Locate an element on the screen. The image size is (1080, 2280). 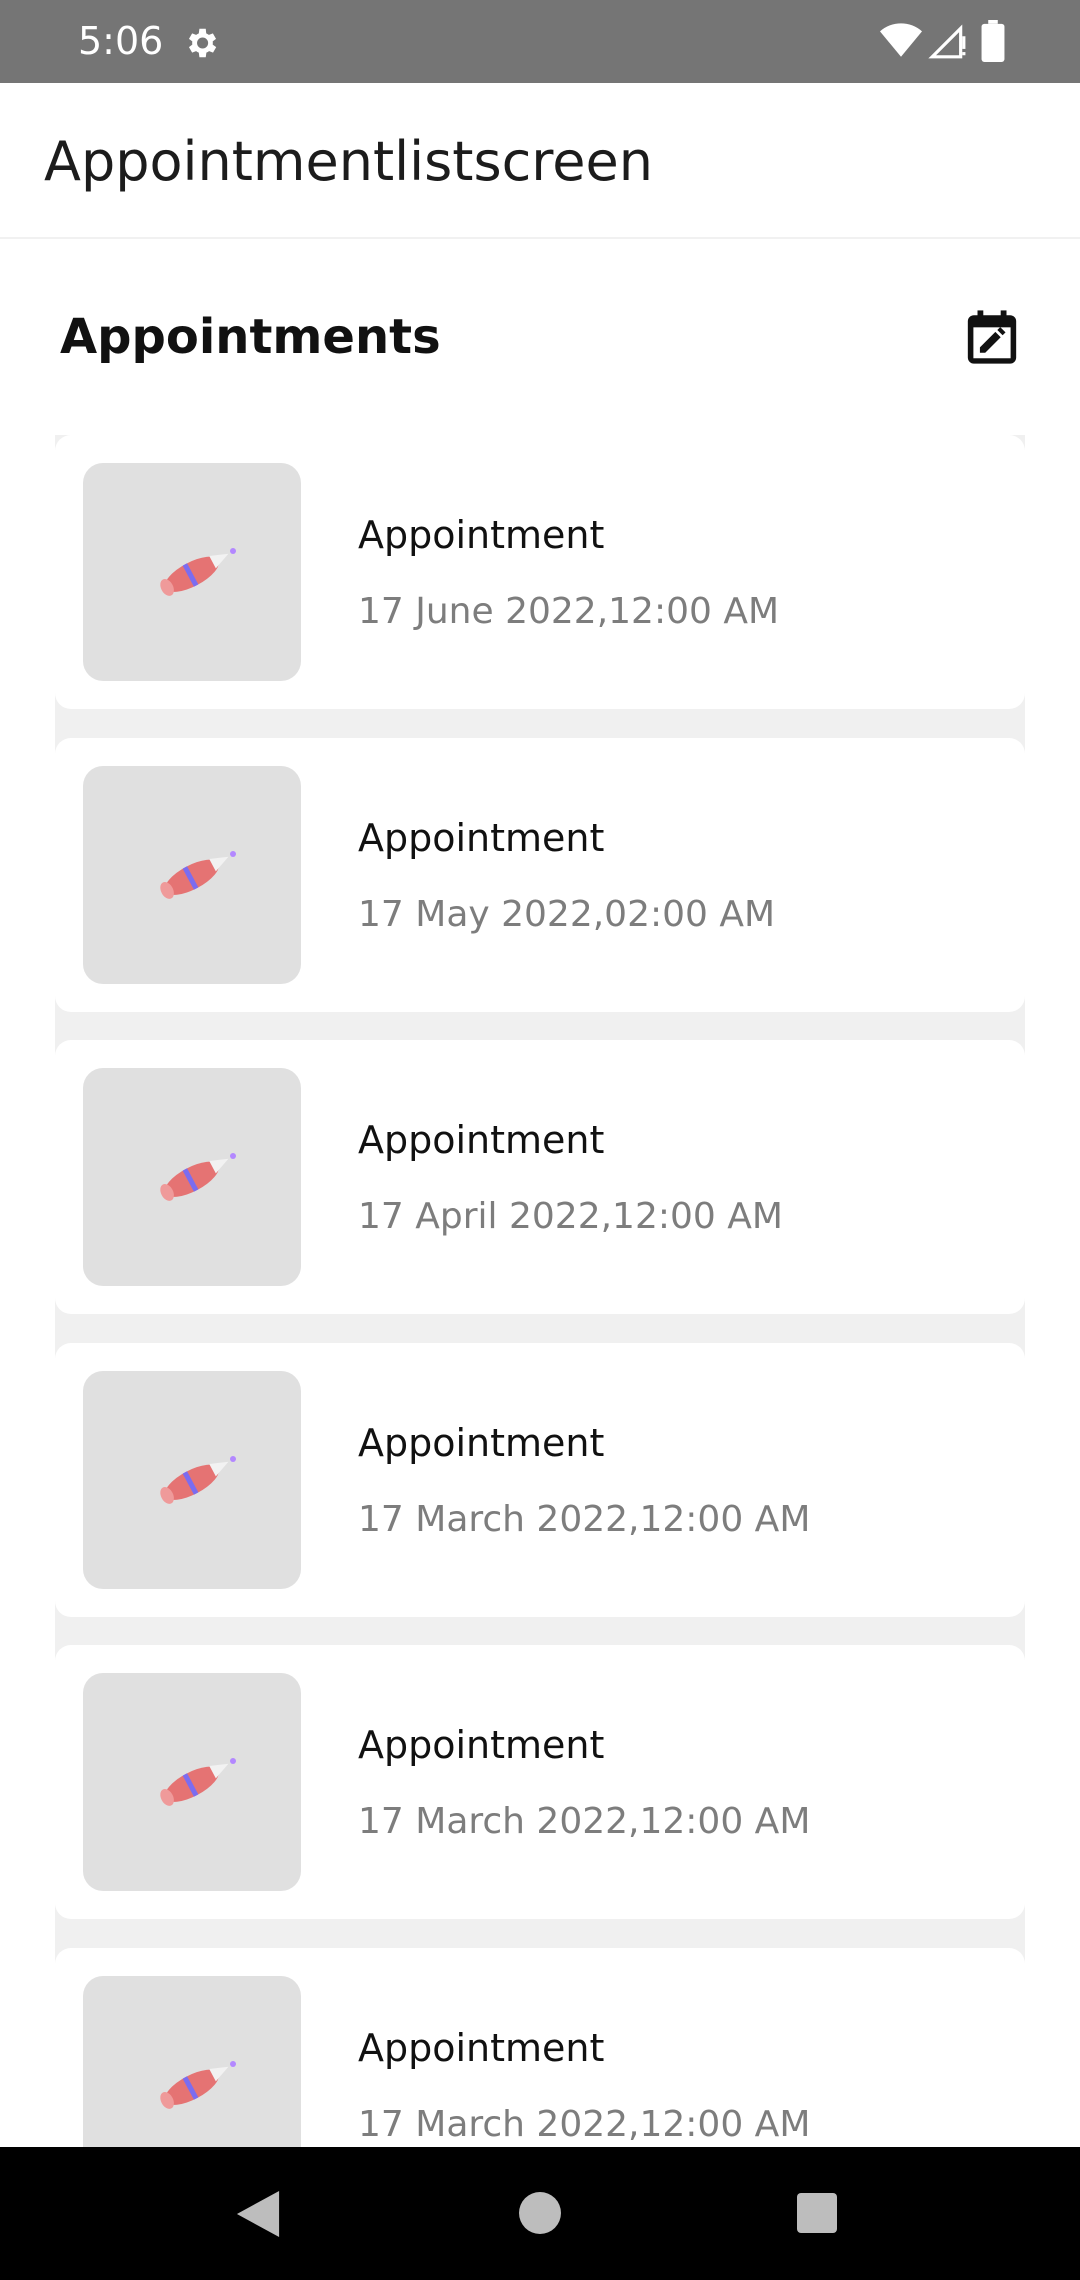
wifi-icon is located at coordinates (901, 40).